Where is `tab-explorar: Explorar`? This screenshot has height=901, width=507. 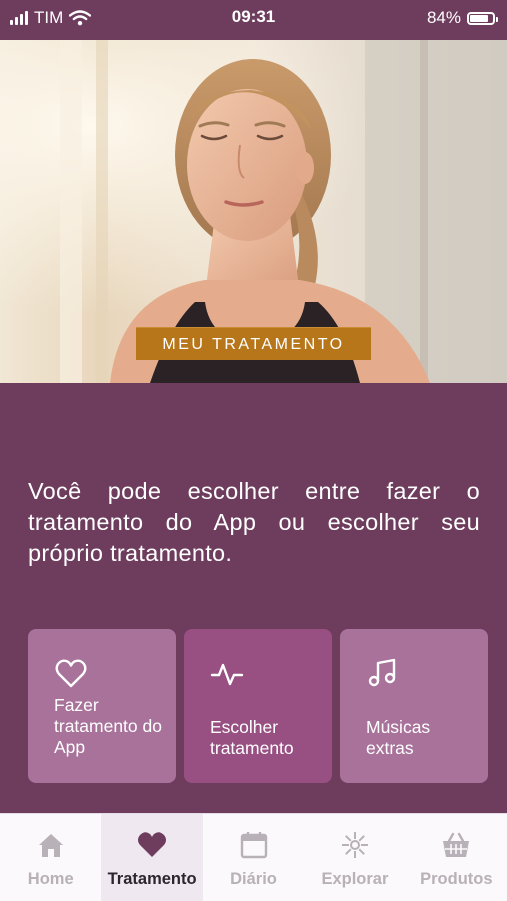
tab-explorar: Explorar is located at coordinates (354, 857).